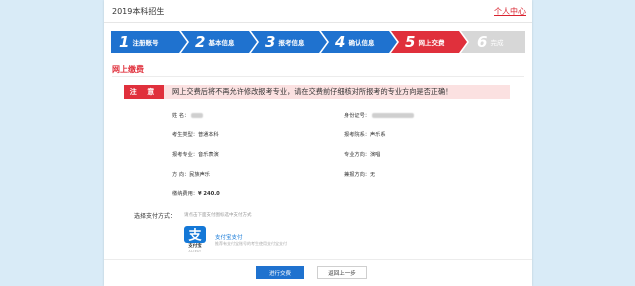  Describe the element at coordinates (357, 155) in the screenshot. I see `direction-label: 专业方向：` at that location.